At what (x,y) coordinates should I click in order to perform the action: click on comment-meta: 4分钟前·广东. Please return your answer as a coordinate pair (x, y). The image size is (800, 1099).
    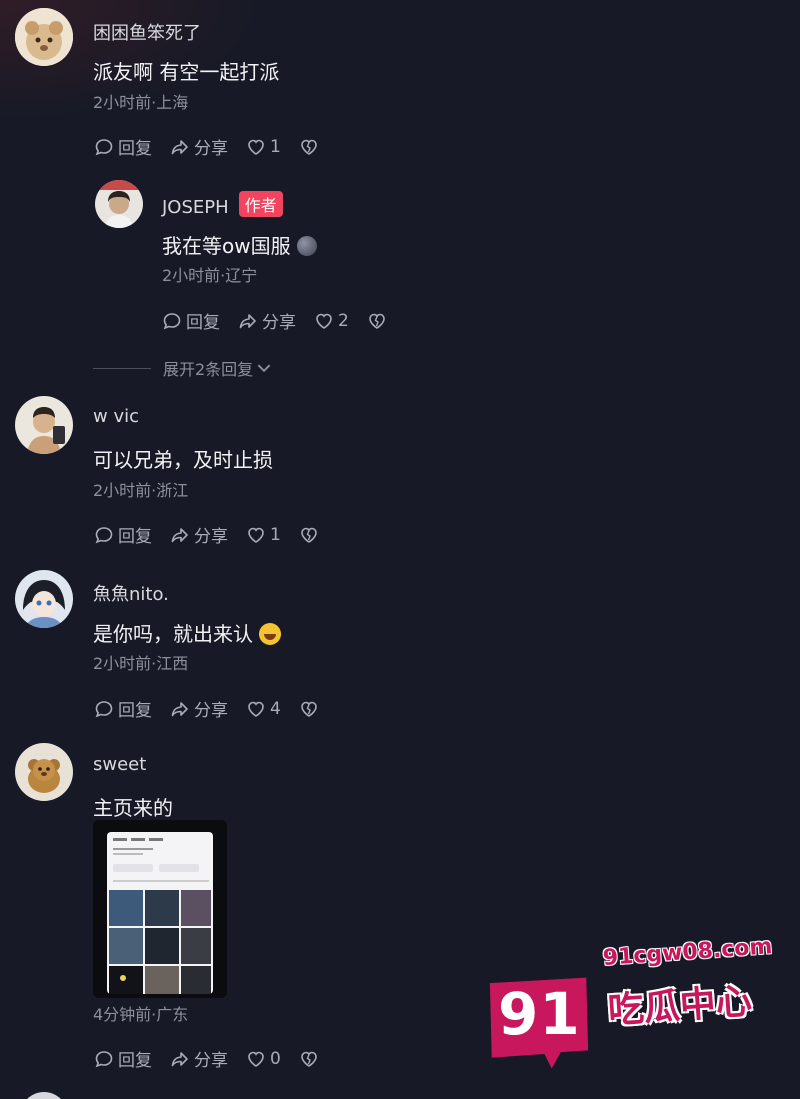
    Looking at the image, I should click on (141, 1014).